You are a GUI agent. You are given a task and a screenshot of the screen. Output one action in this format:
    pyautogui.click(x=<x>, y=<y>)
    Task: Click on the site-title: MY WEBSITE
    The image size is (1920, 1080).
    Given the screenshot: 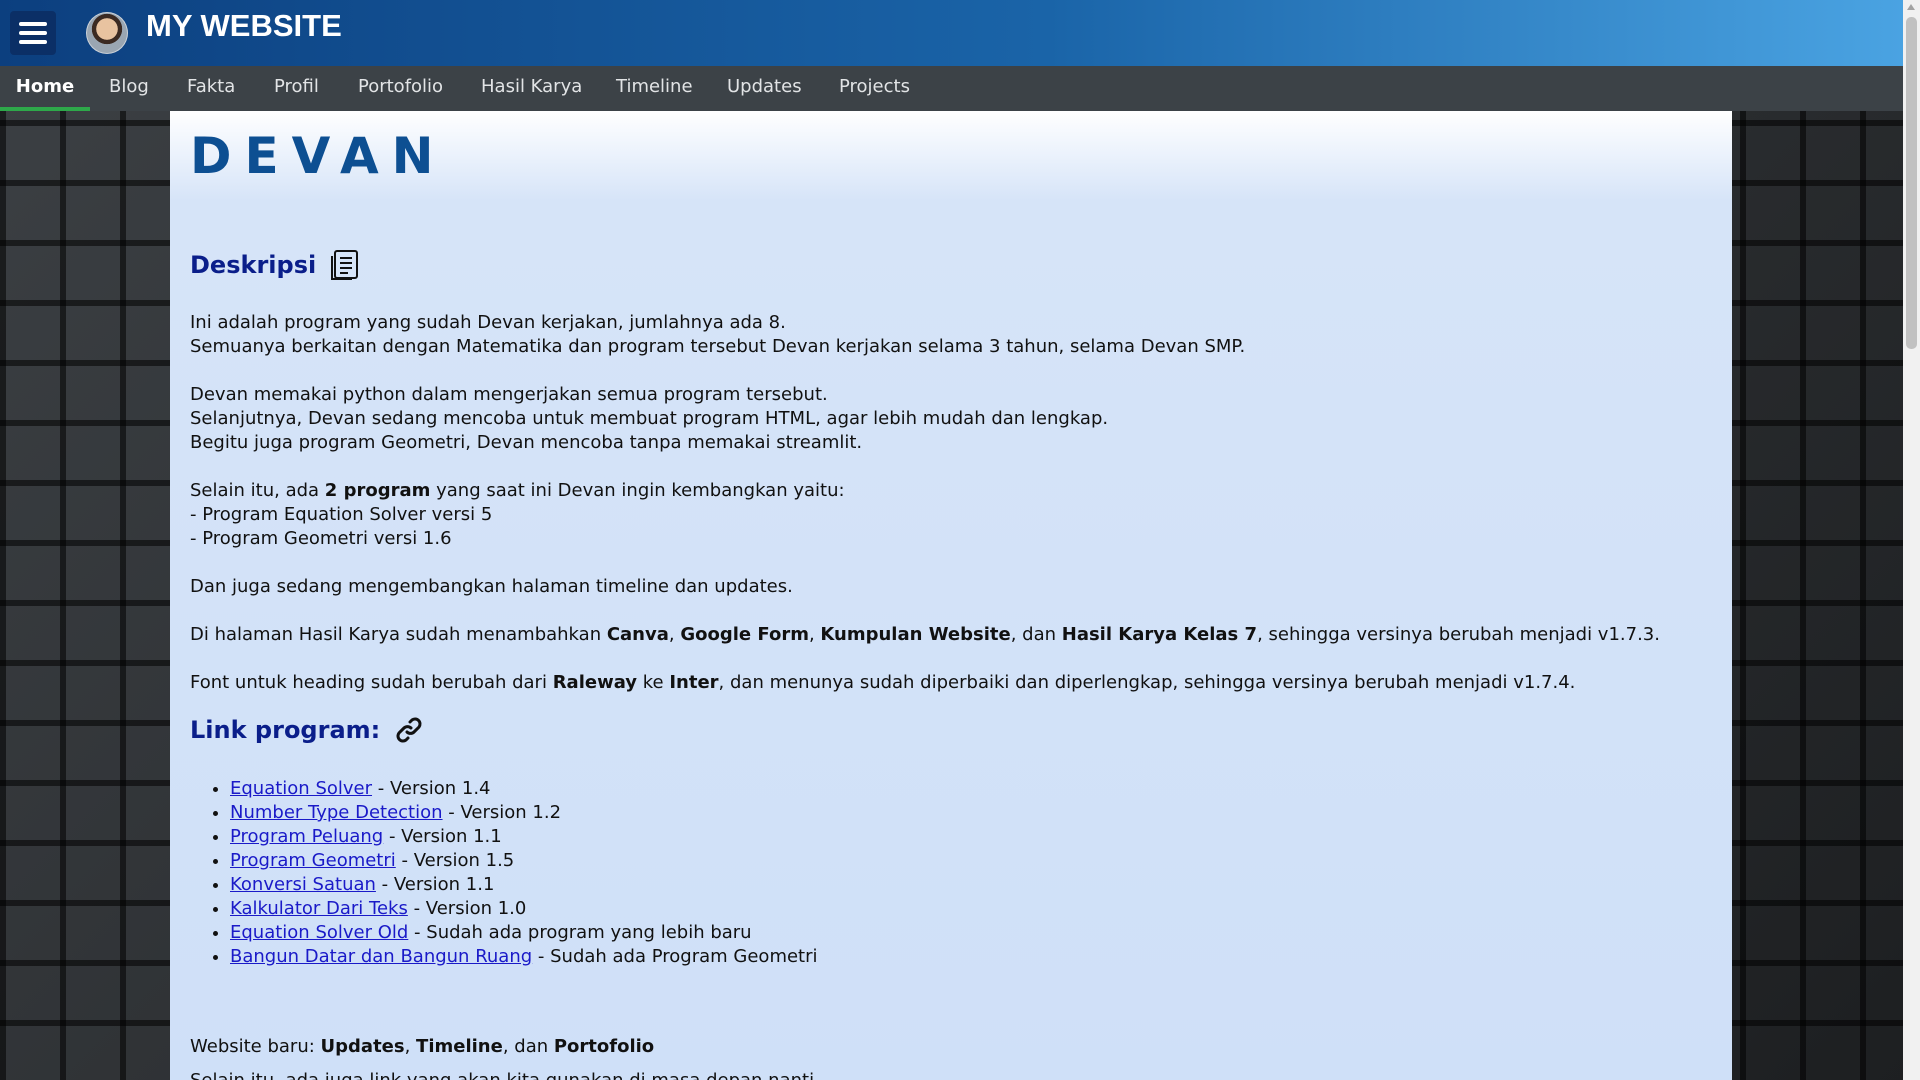 What is the action you would take?
    pyautogui.click(x=244, y=26)
    